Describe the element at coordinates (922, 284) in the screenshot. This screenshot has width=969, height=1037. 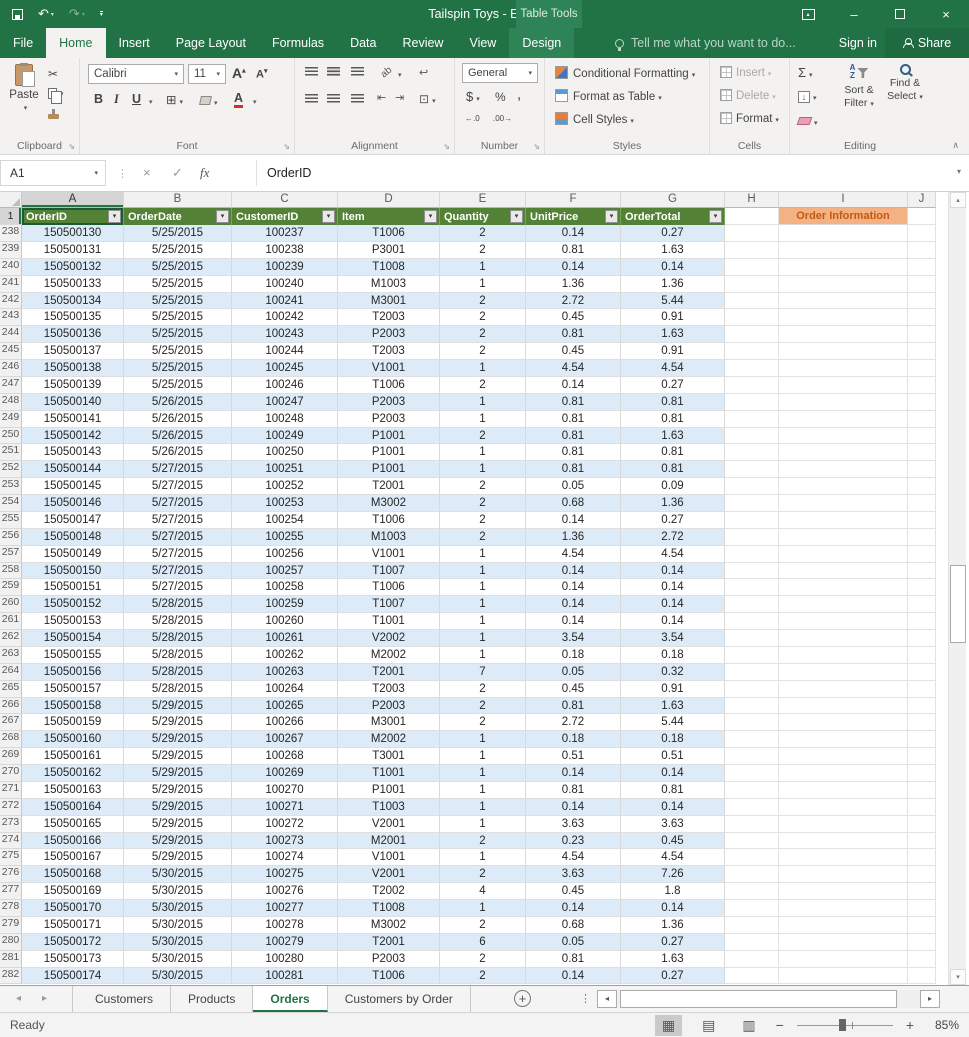
I see `cell-J241` at that location.